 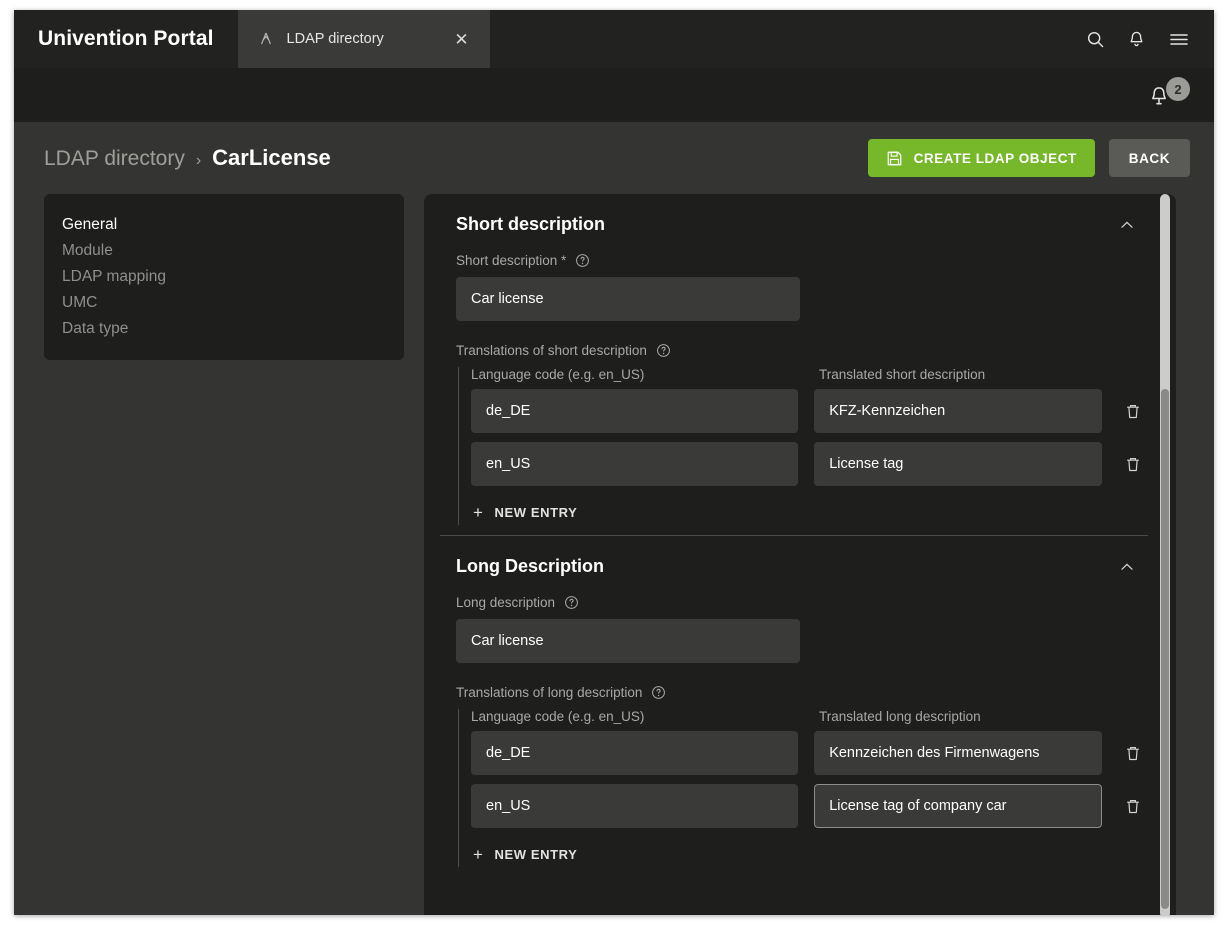 What do you see at coordinates (126, 39) in the screenshot?
I see `portal-brand-title: Univention Portal` at bounding box center [126, 39].